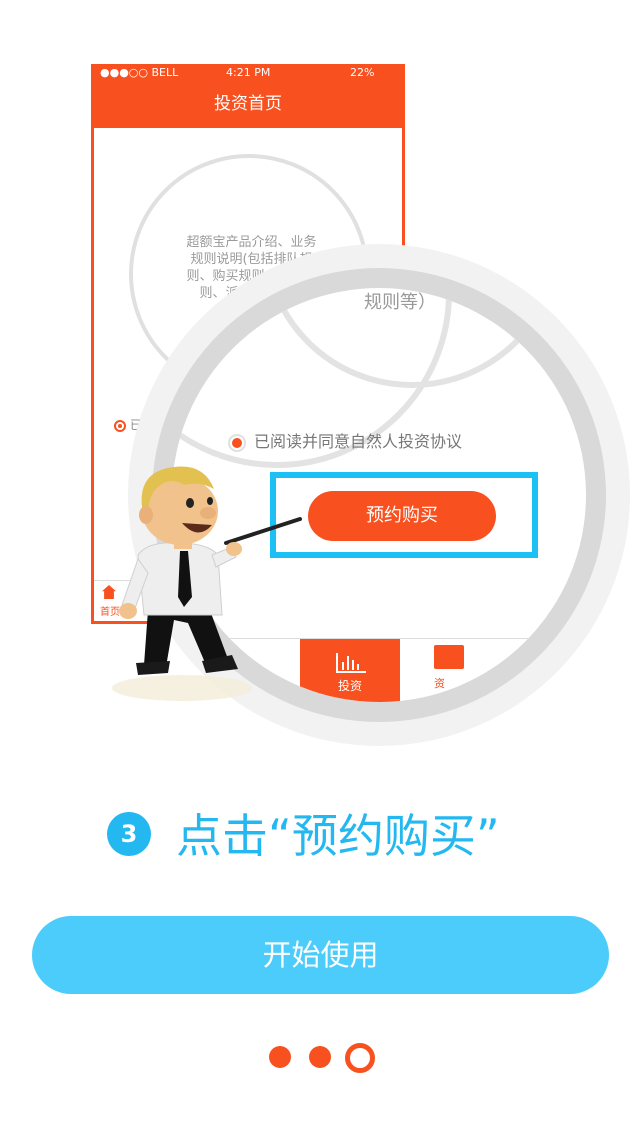 This screenshot has width=640, height=1136. I want to click on tab-info-label: 资, so click(439, 683).